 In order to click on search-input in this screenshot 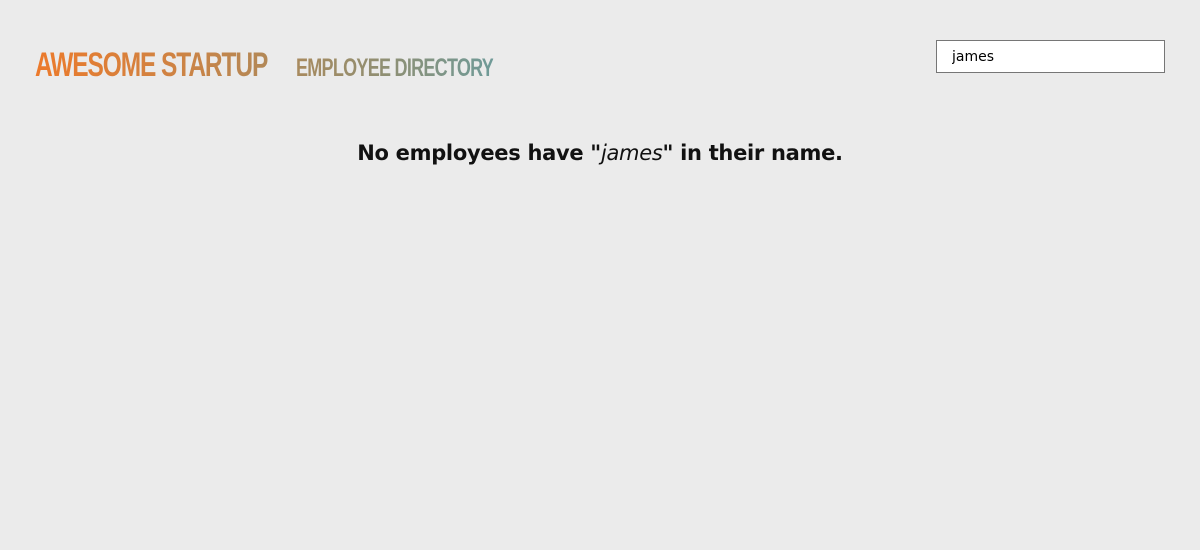, I will do `click(1050, 56)`.